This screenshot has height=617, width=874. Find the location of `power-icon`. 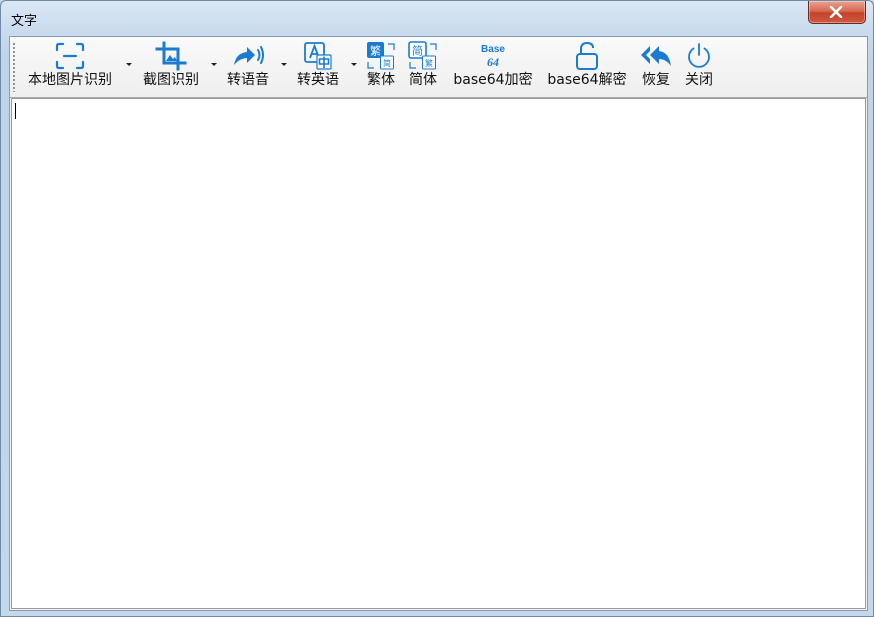

power-icon is located at coordinates (699, 55).